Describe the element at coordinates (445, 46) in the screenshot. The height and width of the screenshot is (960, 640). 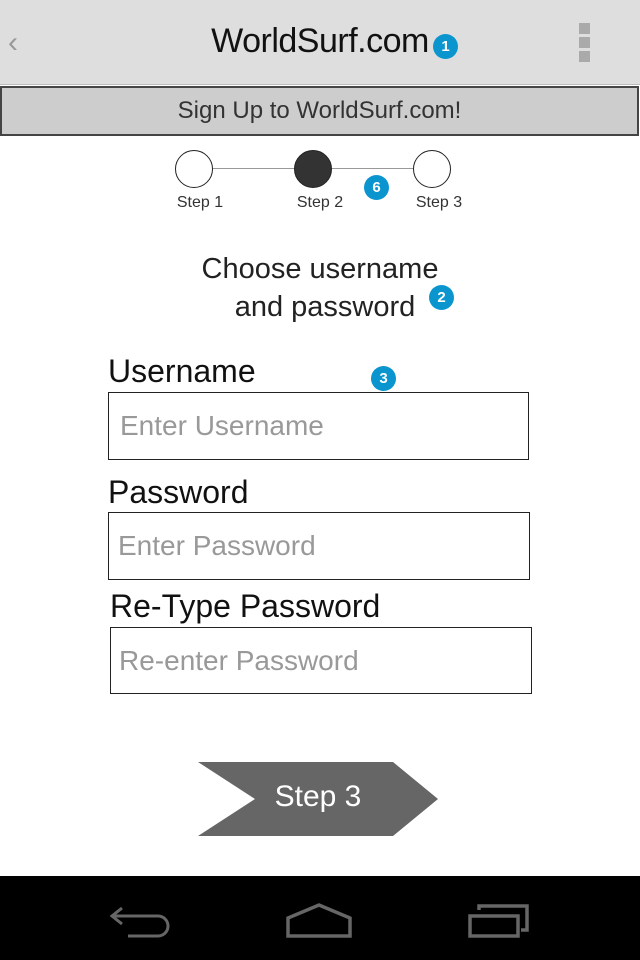
I see `annotation-badge: 1` at that location.